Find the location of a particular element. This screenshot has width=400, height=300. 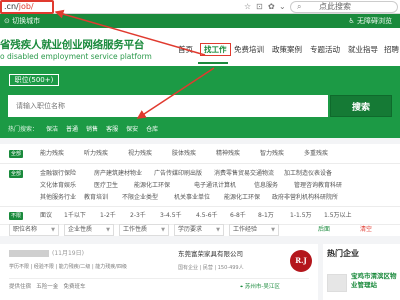

disability-filter-row: 全部 能力残疾 听力残疾 视力残疾 肢体残疾 精神残疾 智力残疾 多重残疾 is located at coordinates (200, 154).